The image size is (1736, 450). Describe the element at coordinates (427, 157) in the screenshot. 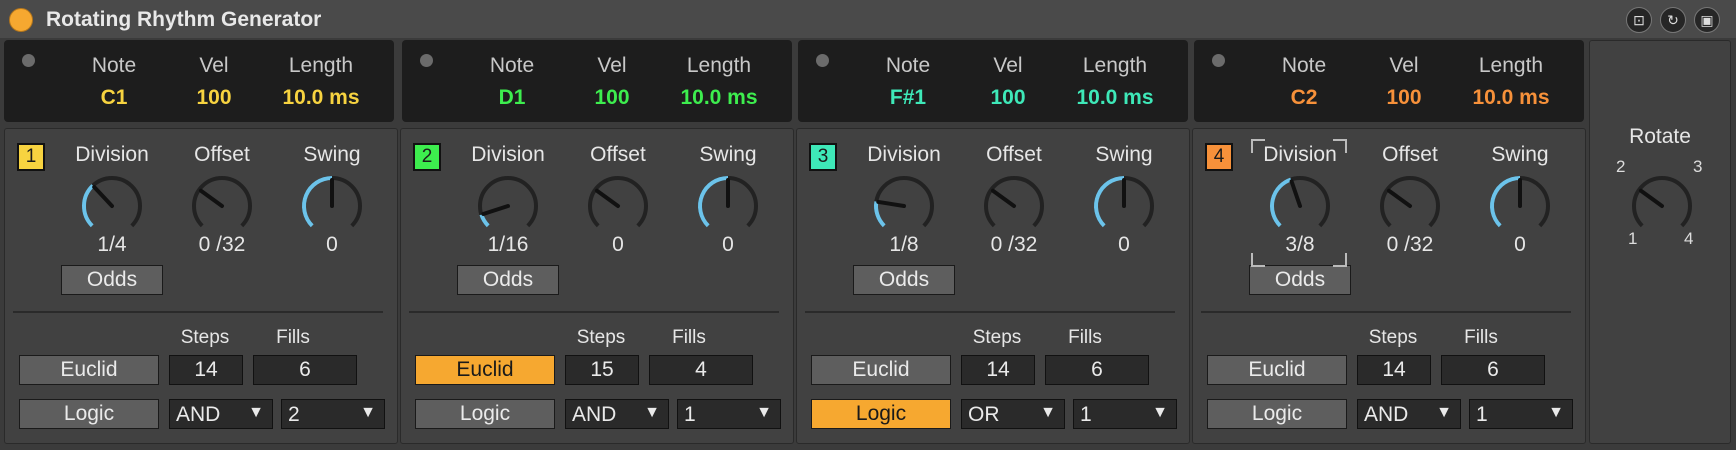

I see `lane-number-badge: 2` at that location.